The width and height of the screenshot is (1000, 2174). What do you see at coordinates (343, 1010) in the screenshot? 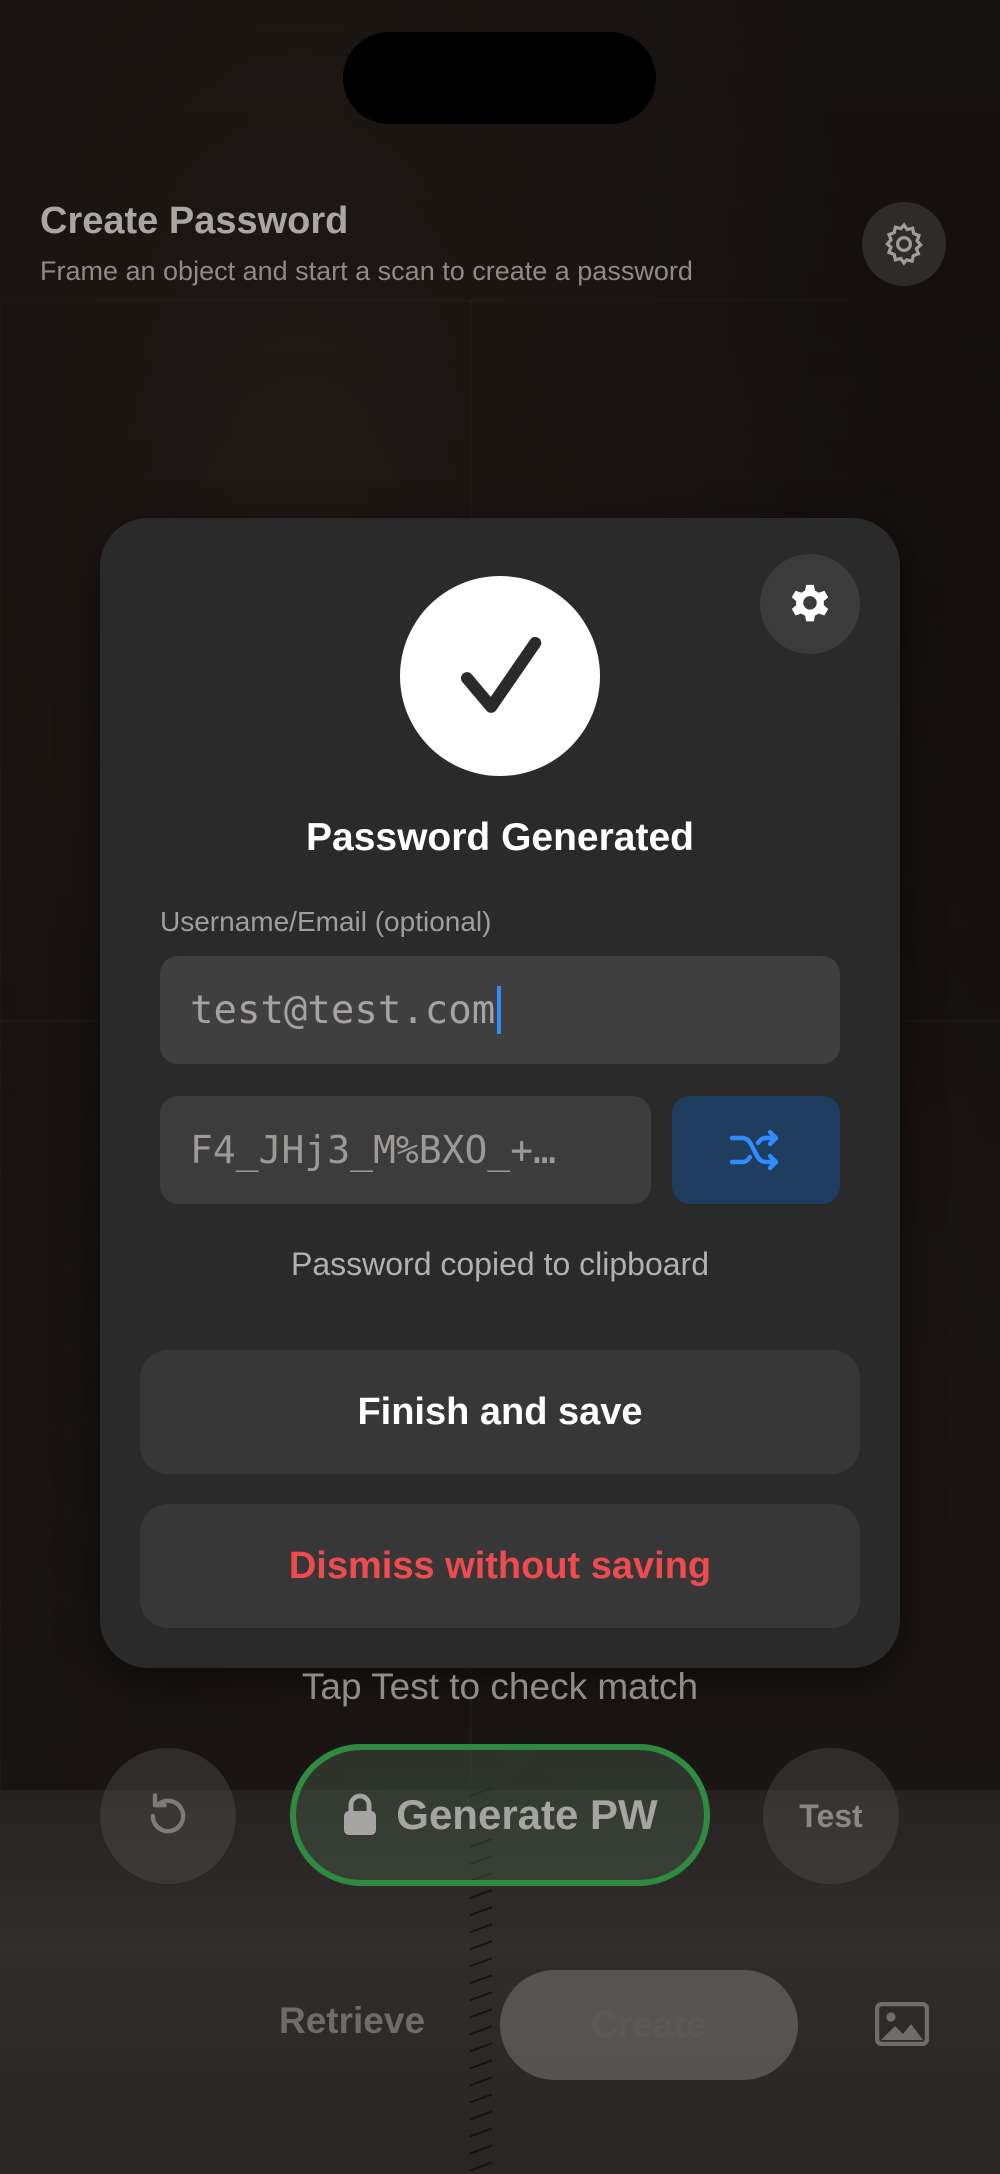
I see `username-email-value: test@test.com` at bounding box center [343, 1010].